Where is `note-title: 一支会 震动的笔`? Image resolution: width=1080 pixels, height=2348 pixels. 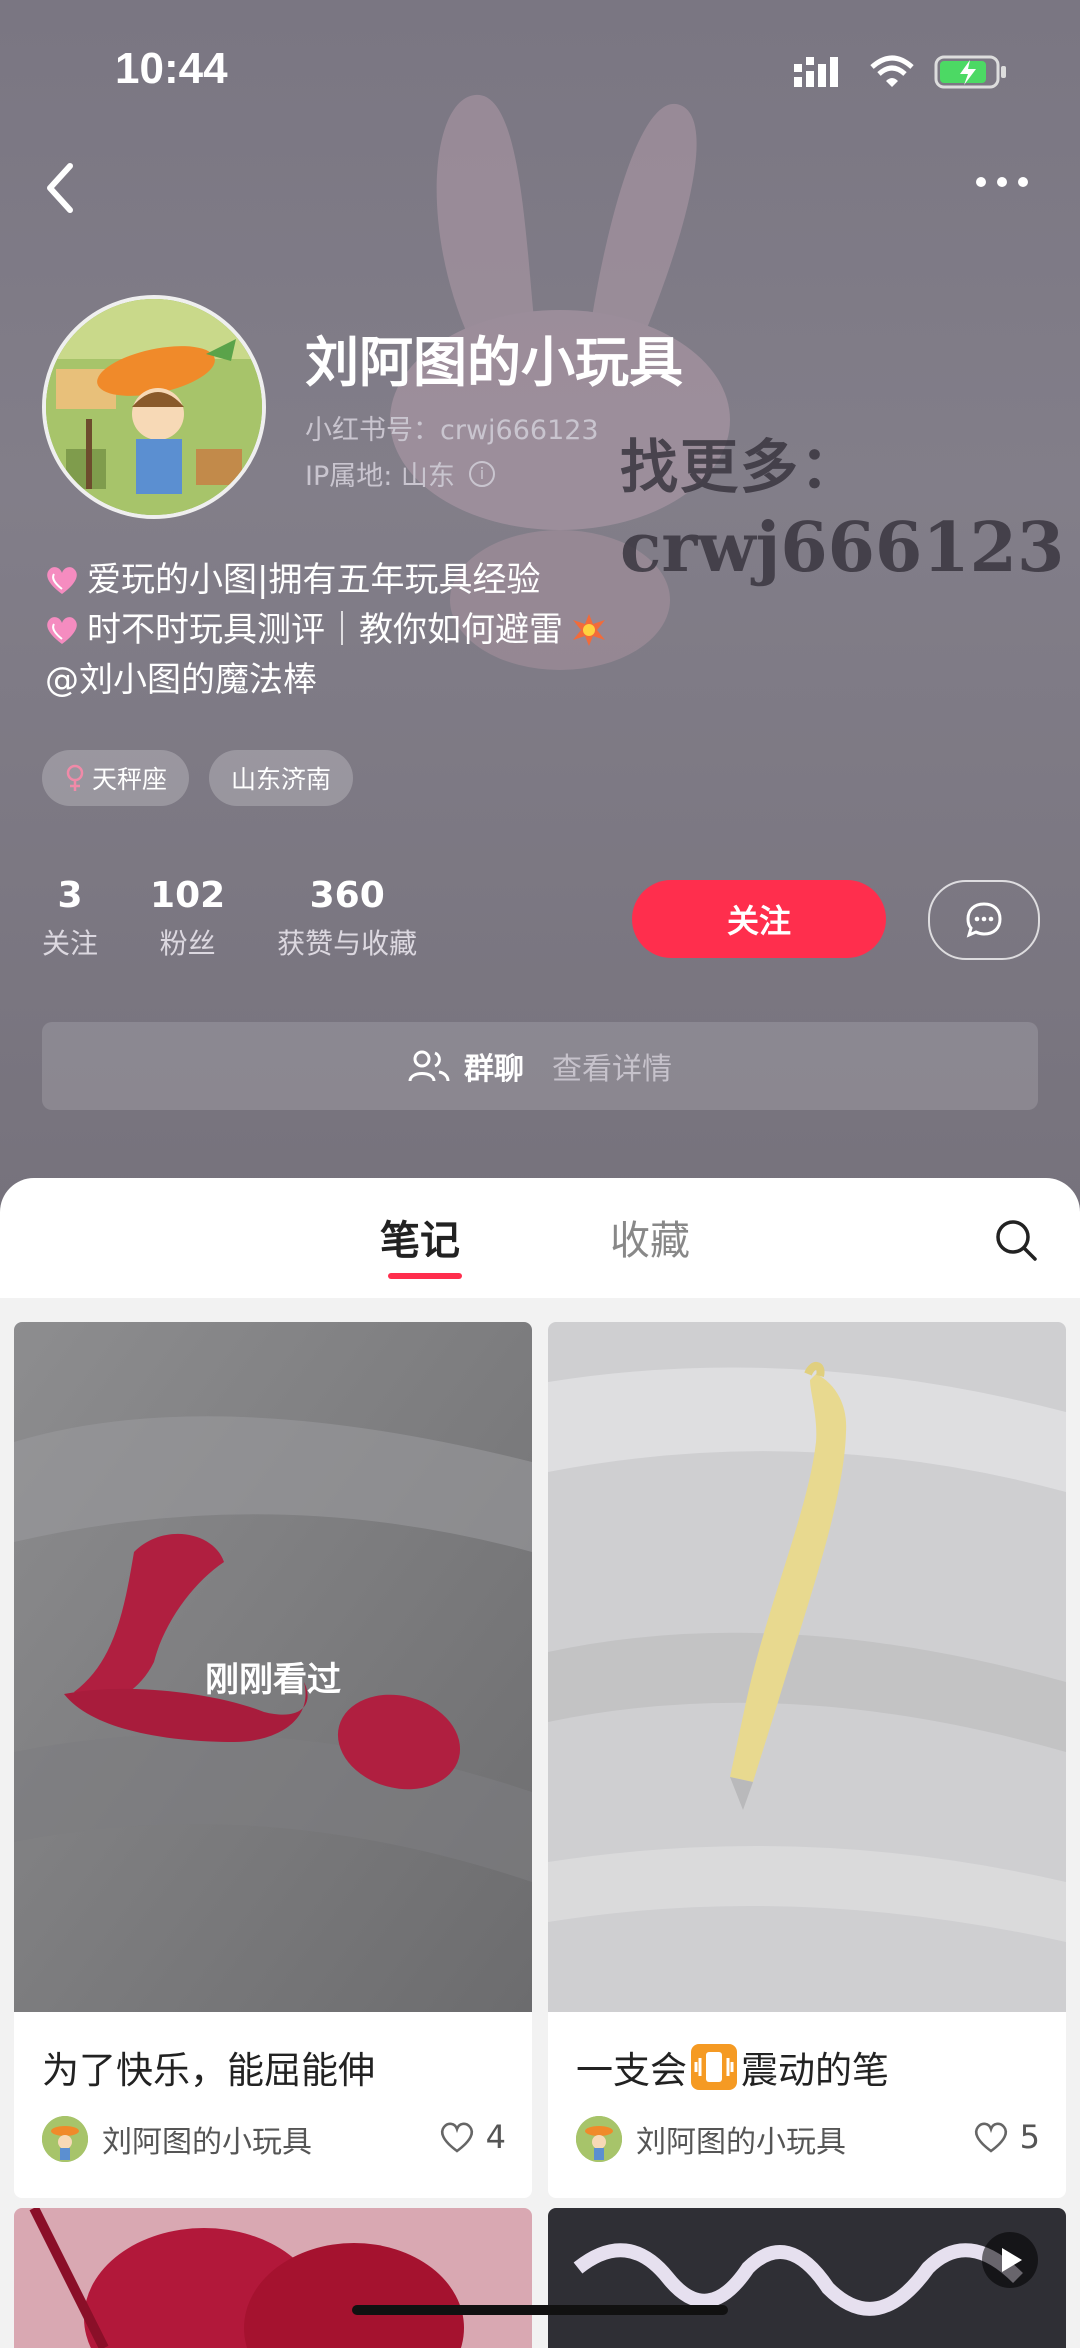
note-title: 一支会 震动的笔 is located at coordinates (732, 2067).